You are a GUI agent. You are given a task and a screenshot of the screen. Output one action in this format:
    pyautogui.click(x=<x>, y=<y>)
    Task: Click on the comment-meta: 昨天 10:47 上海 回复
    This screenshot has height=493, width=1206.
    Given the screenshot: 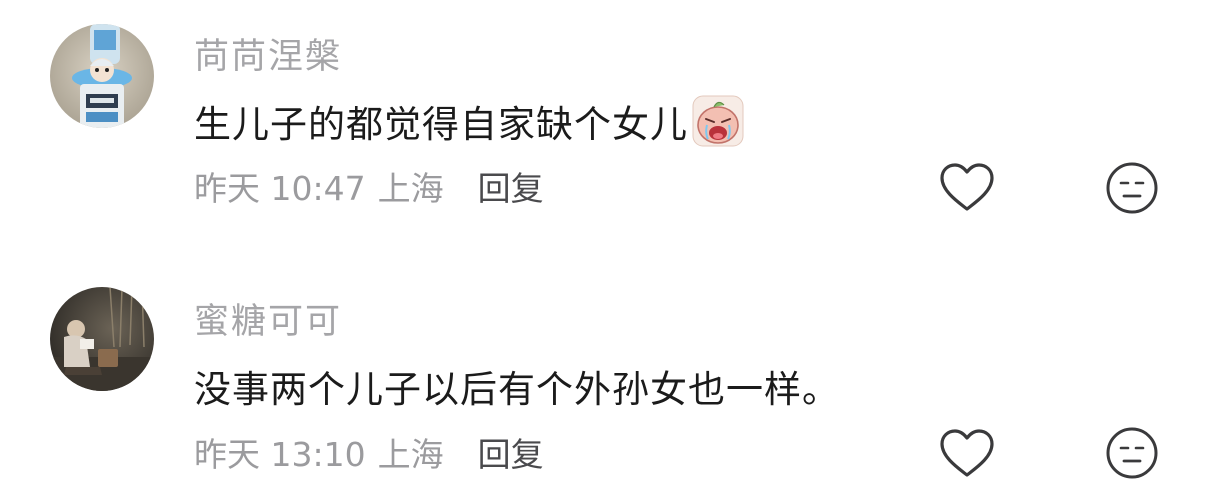 What is the action you would take?
    pyautogui.click(x=369, y=186)
    